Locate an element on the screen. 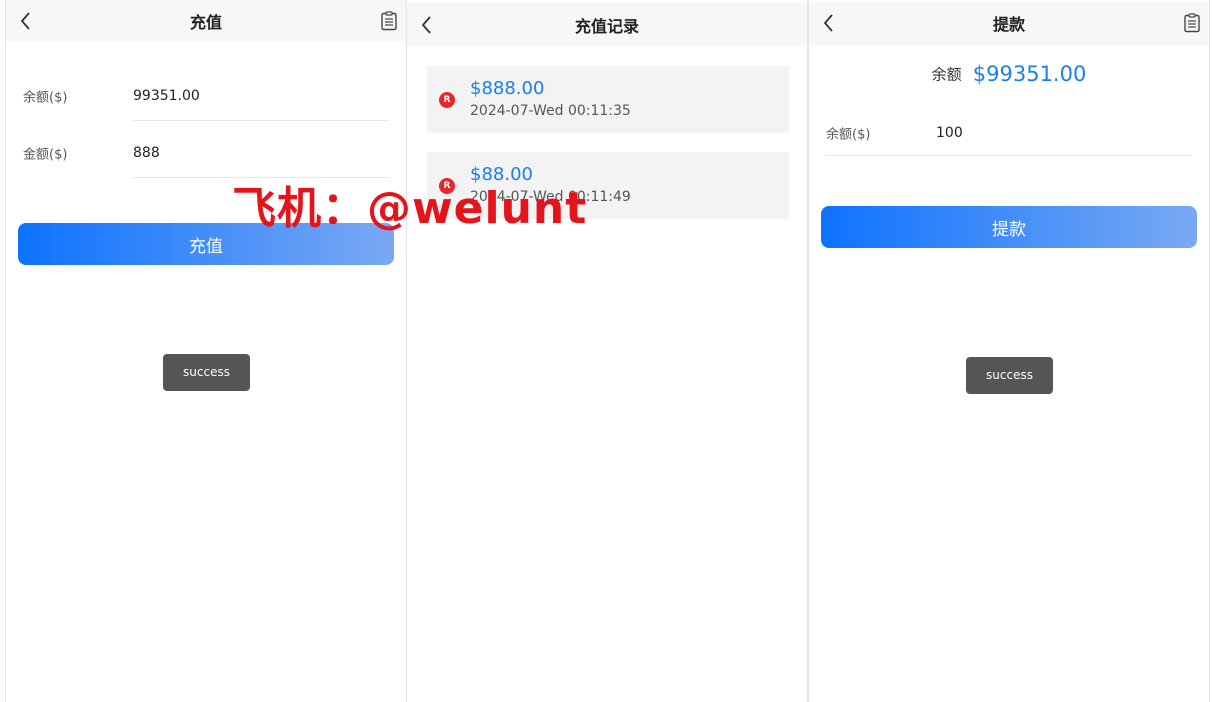  record-time: 2024-07-Wed 00:11:49 is located at coordinates (550, 197).